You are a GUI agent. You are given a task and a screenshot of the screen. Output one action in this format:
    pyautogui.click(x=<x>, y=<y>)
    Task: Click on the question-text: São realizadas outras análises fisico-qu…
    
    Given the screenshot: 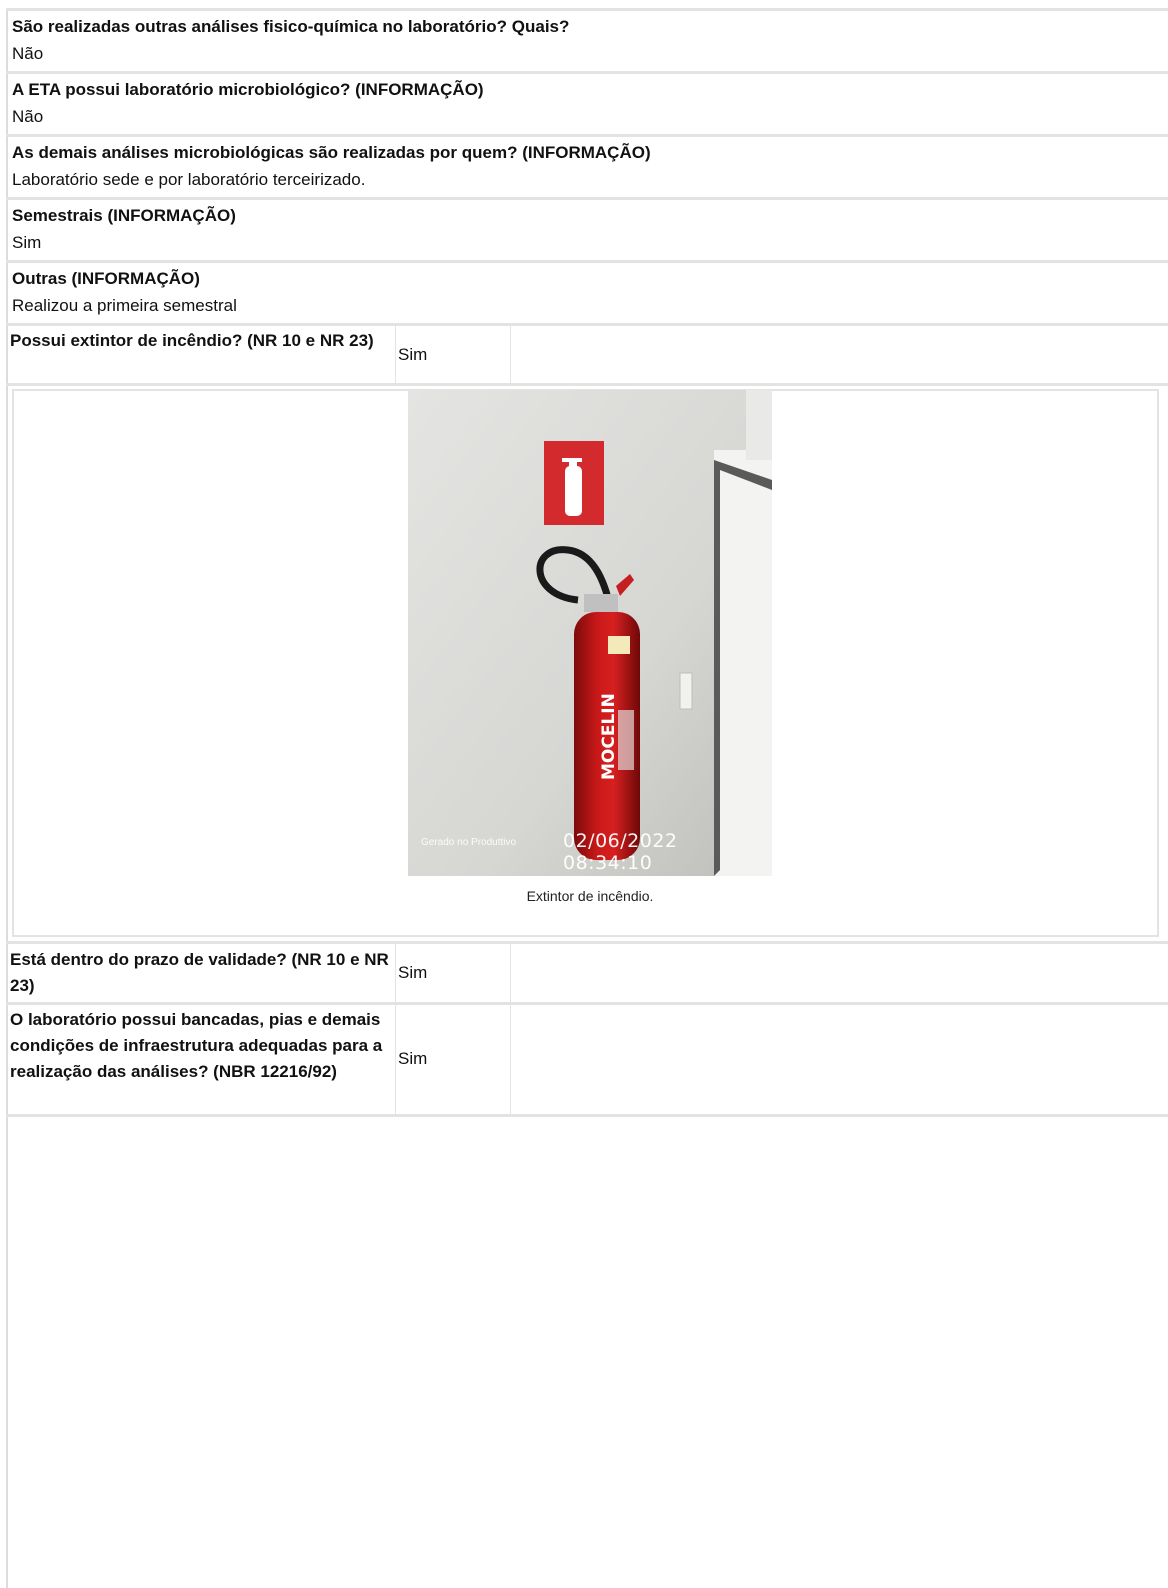 What is the action you would take?
    pyautogui.click(x=291, y=26)
    